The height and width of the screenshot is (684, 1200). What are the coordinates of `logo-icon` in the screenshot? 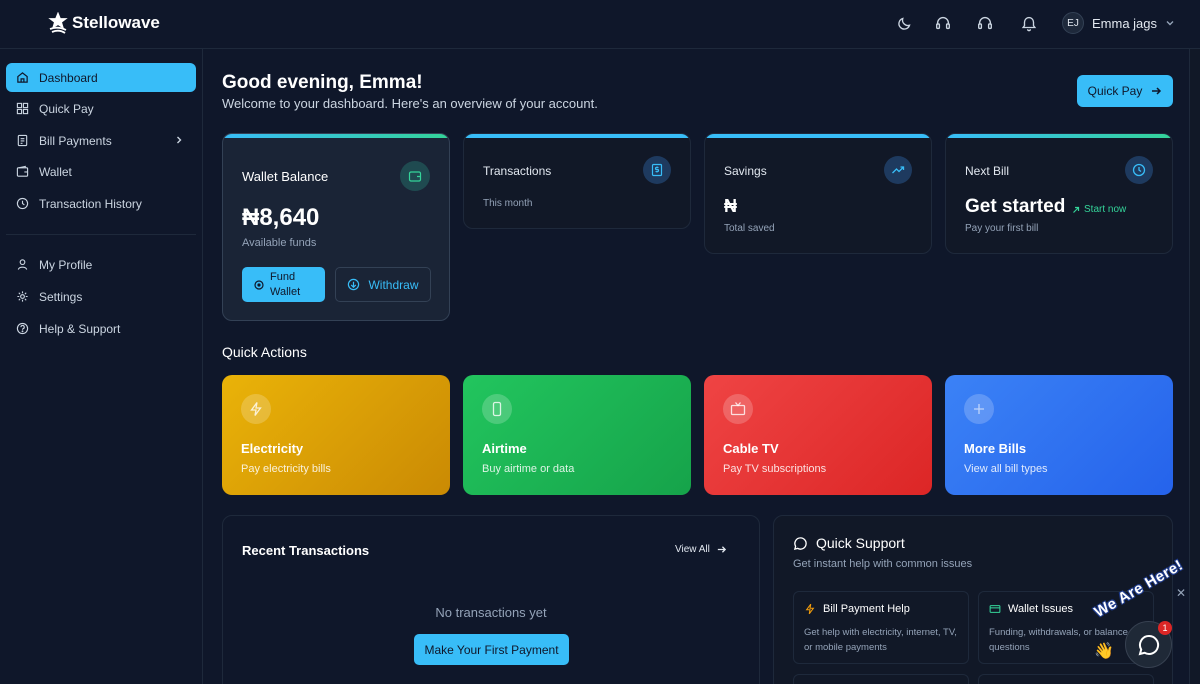 It's located at (58, 23).